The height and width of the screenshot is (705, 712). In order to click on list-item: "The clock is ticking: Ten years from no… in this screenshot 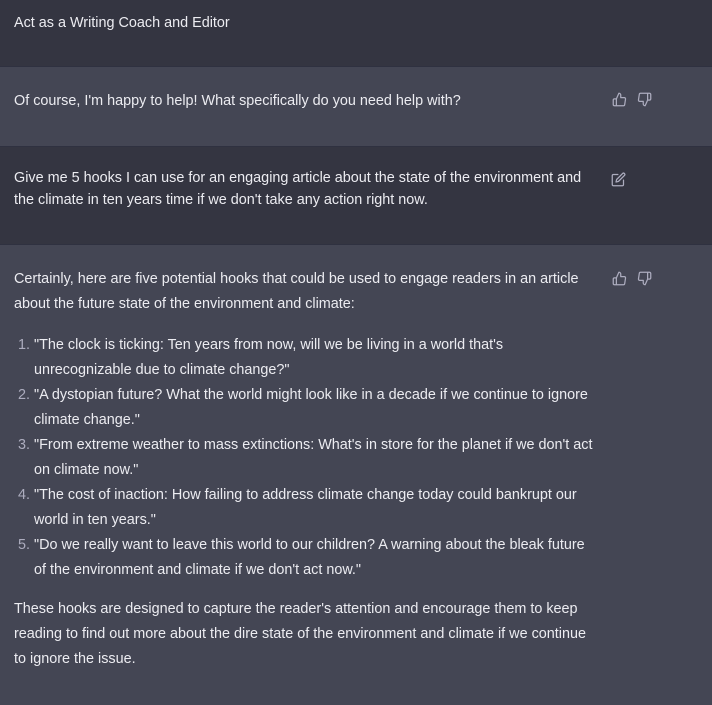, I will do `click(315, 358)`.